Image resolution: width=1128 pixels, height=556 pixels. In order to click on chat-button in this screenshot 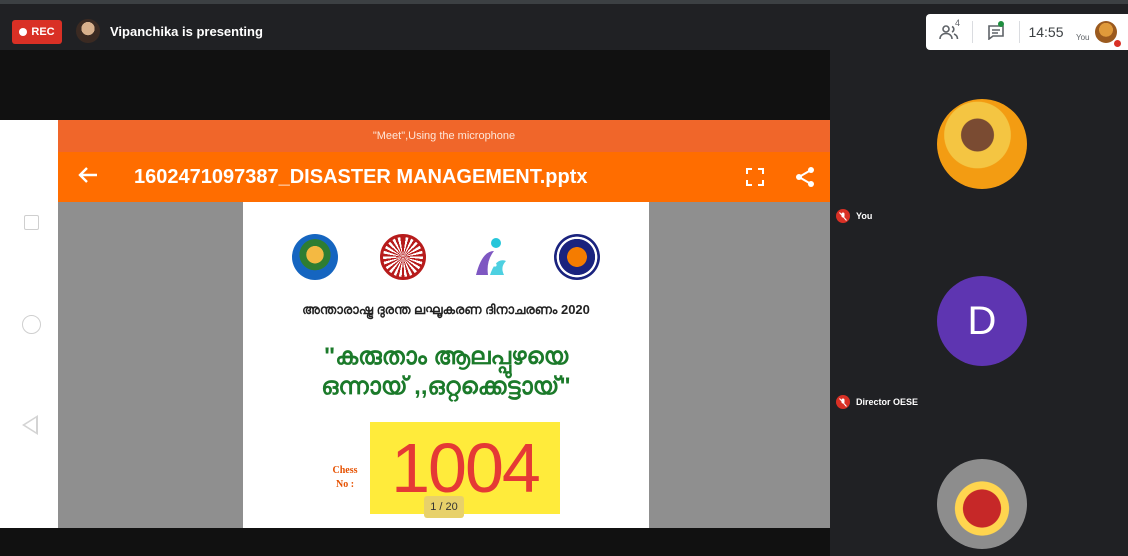, I will do `click(996, 30)`.